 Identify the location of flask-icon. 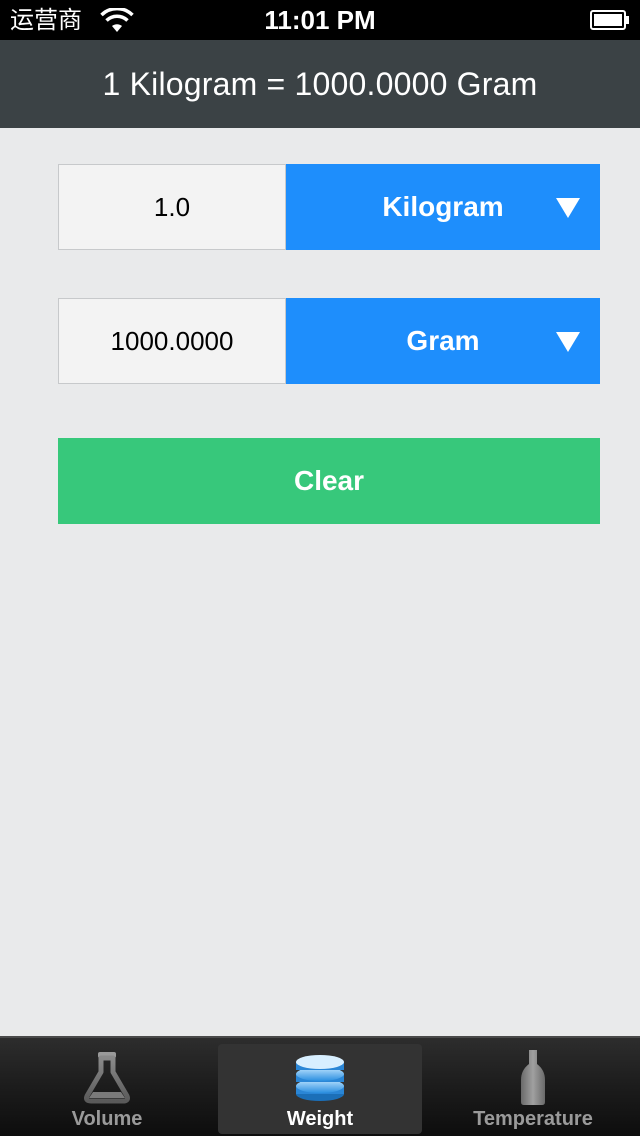
(107, 1078).